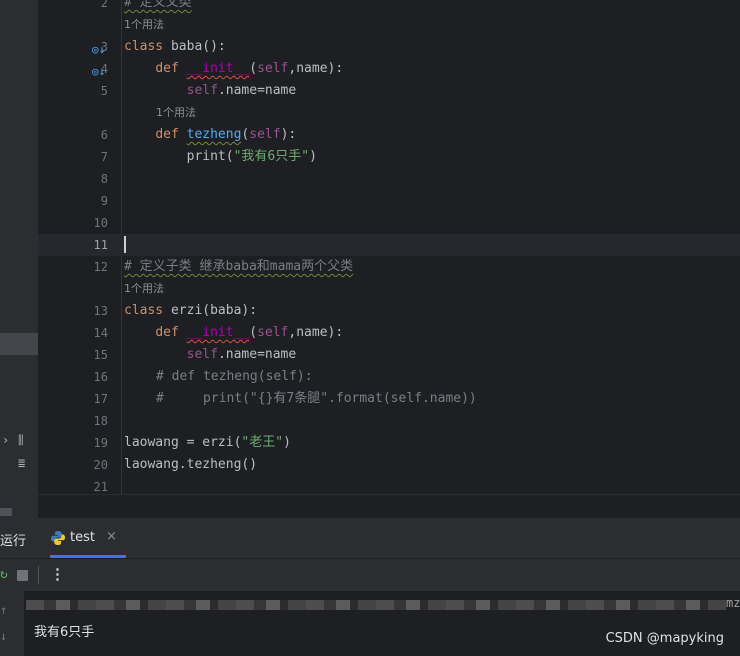 This screenshot has height=656, width=740. I want to click on code-line: 5 self.name=name, so click(389, 91).